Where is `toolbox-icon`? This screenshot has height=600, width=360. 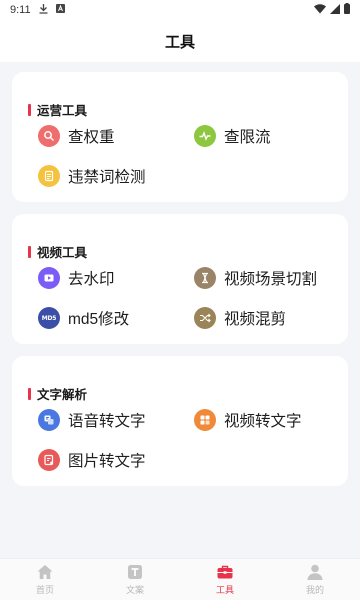 toolbox-icon is located at coordinates (225, 572).